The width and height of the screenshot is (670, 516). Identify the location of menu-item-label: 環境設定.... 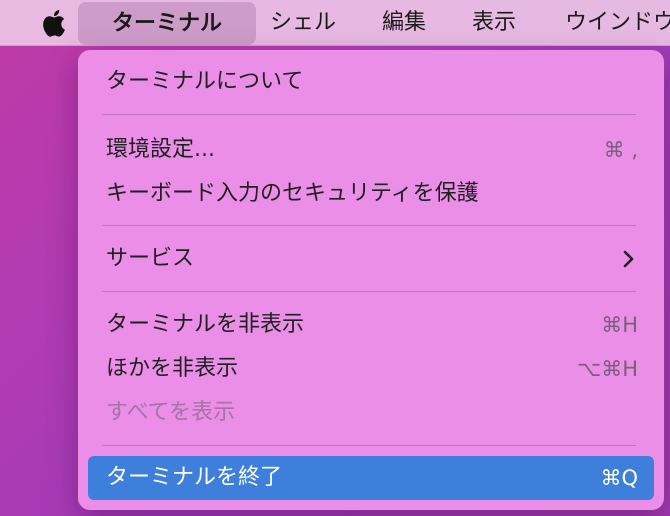
(160, 149).